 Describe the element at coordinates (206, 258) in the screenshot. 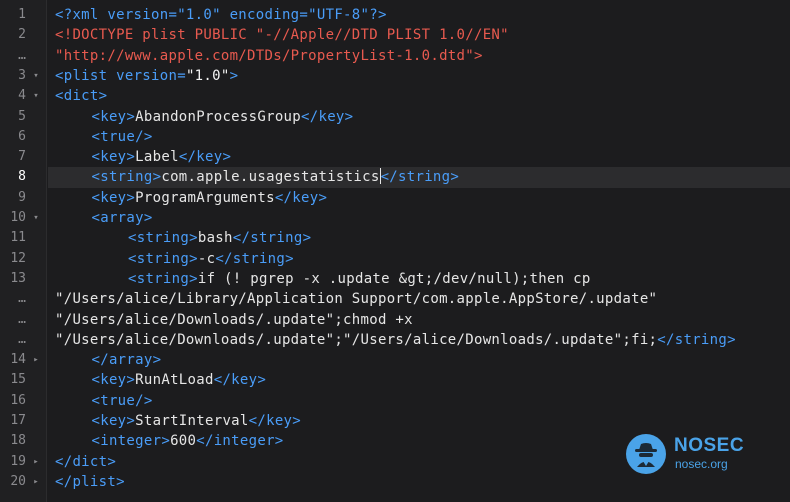

I see `code-token: -c` at that location.